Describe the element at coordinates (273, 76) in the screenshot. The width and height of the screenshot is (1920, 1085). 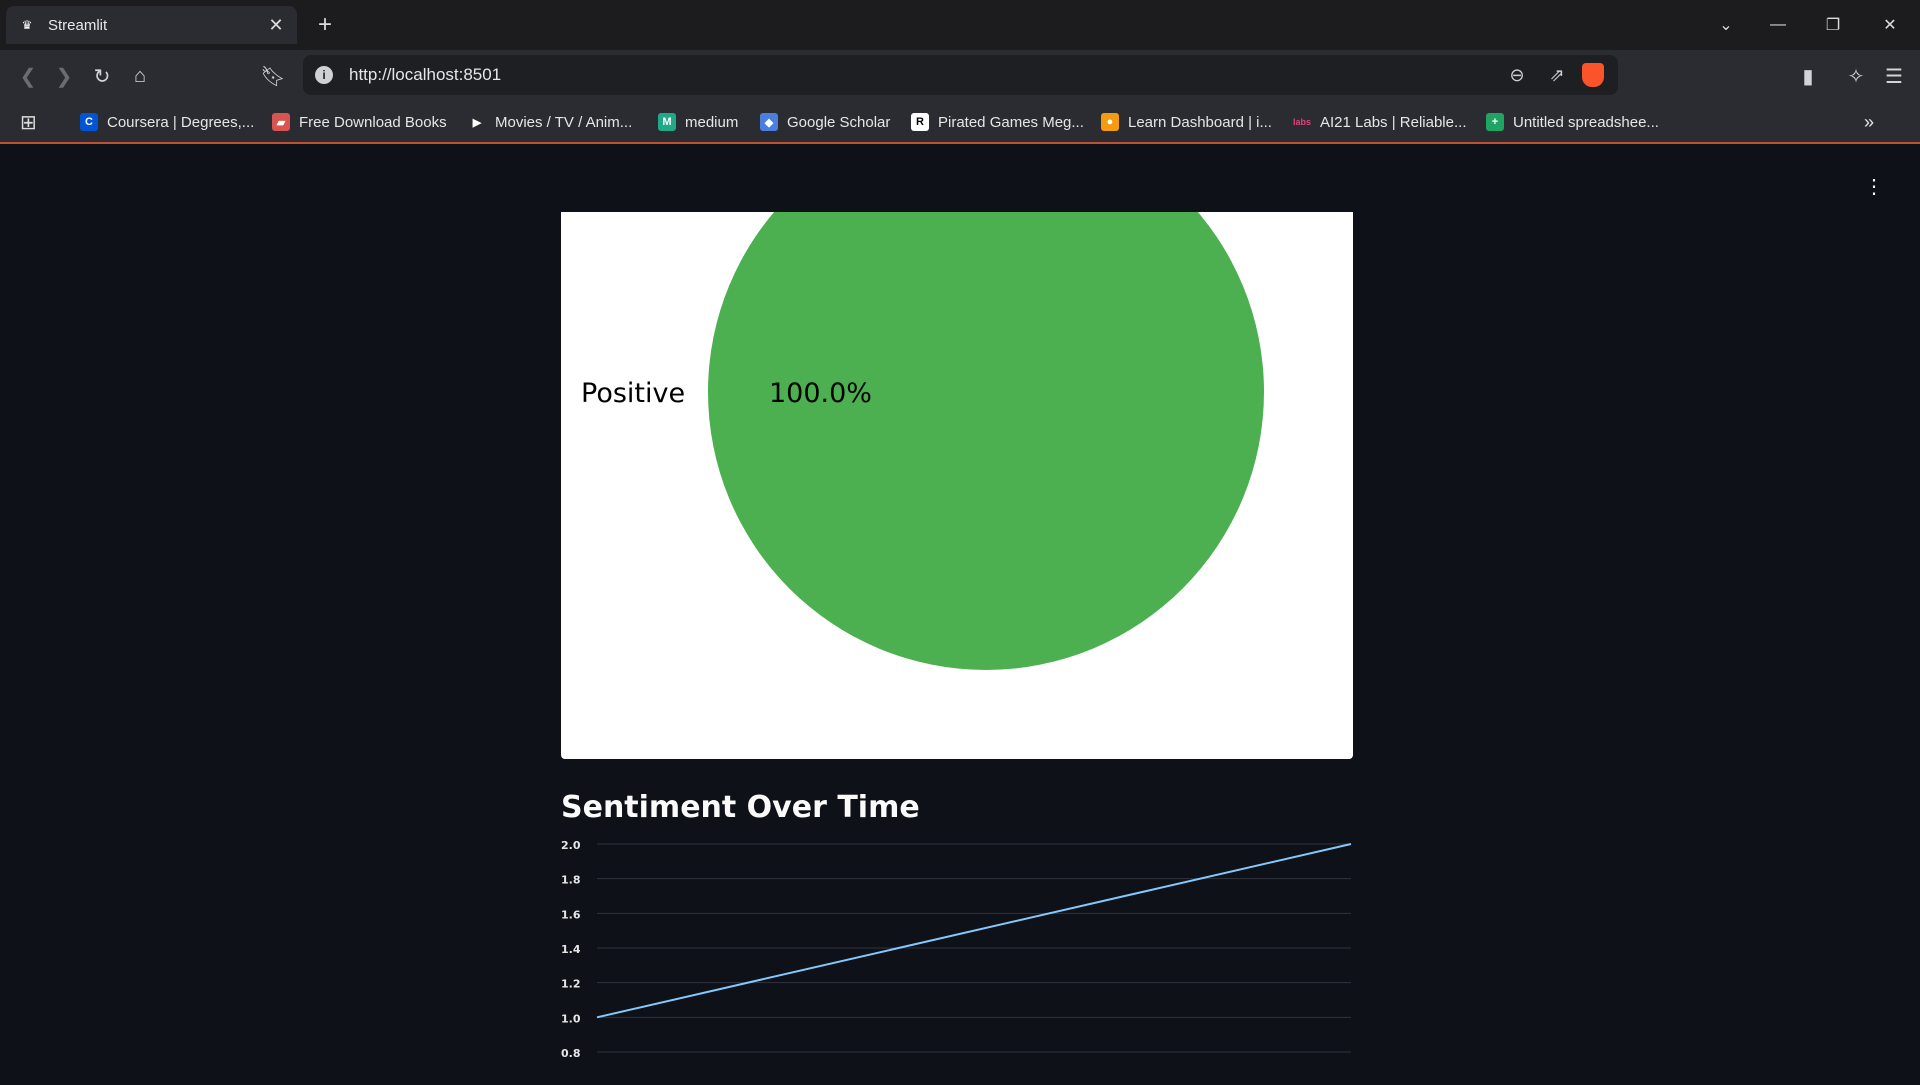
I see `bookmark-icon: 🔖︎` at that location.